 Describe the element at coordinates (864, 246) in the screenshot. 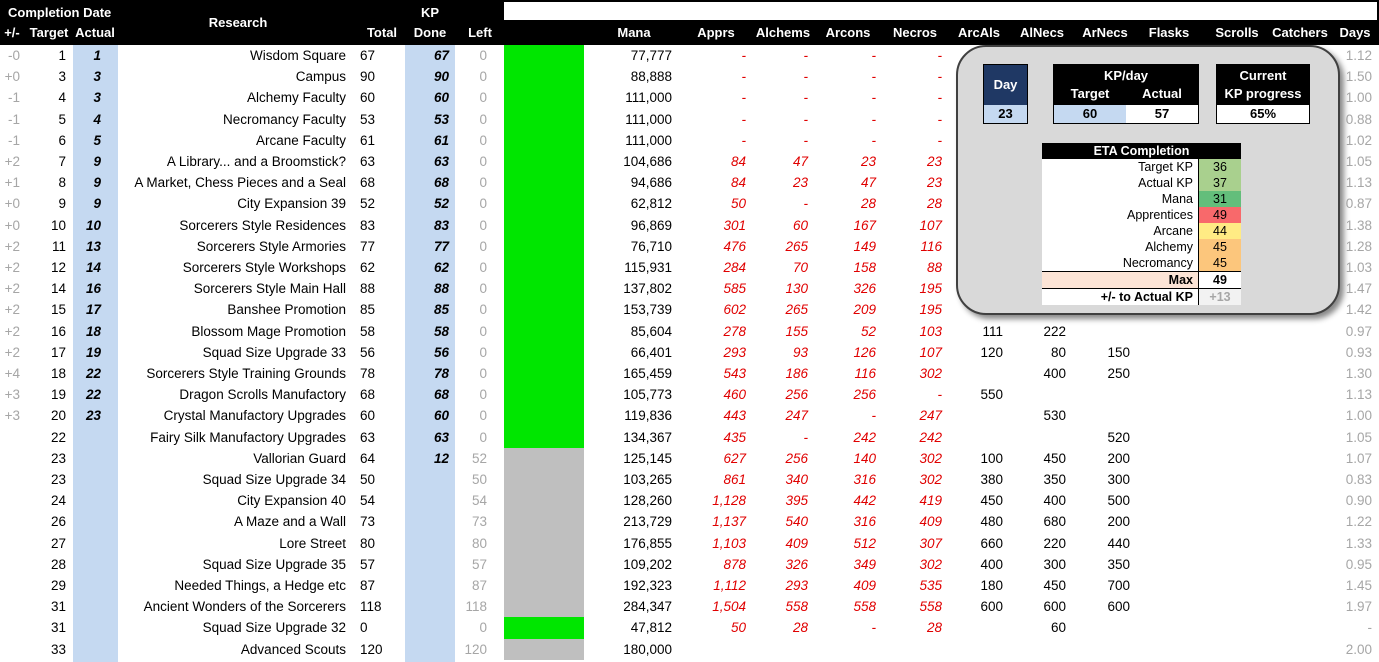

I see `row-arcons: 149` at that location.